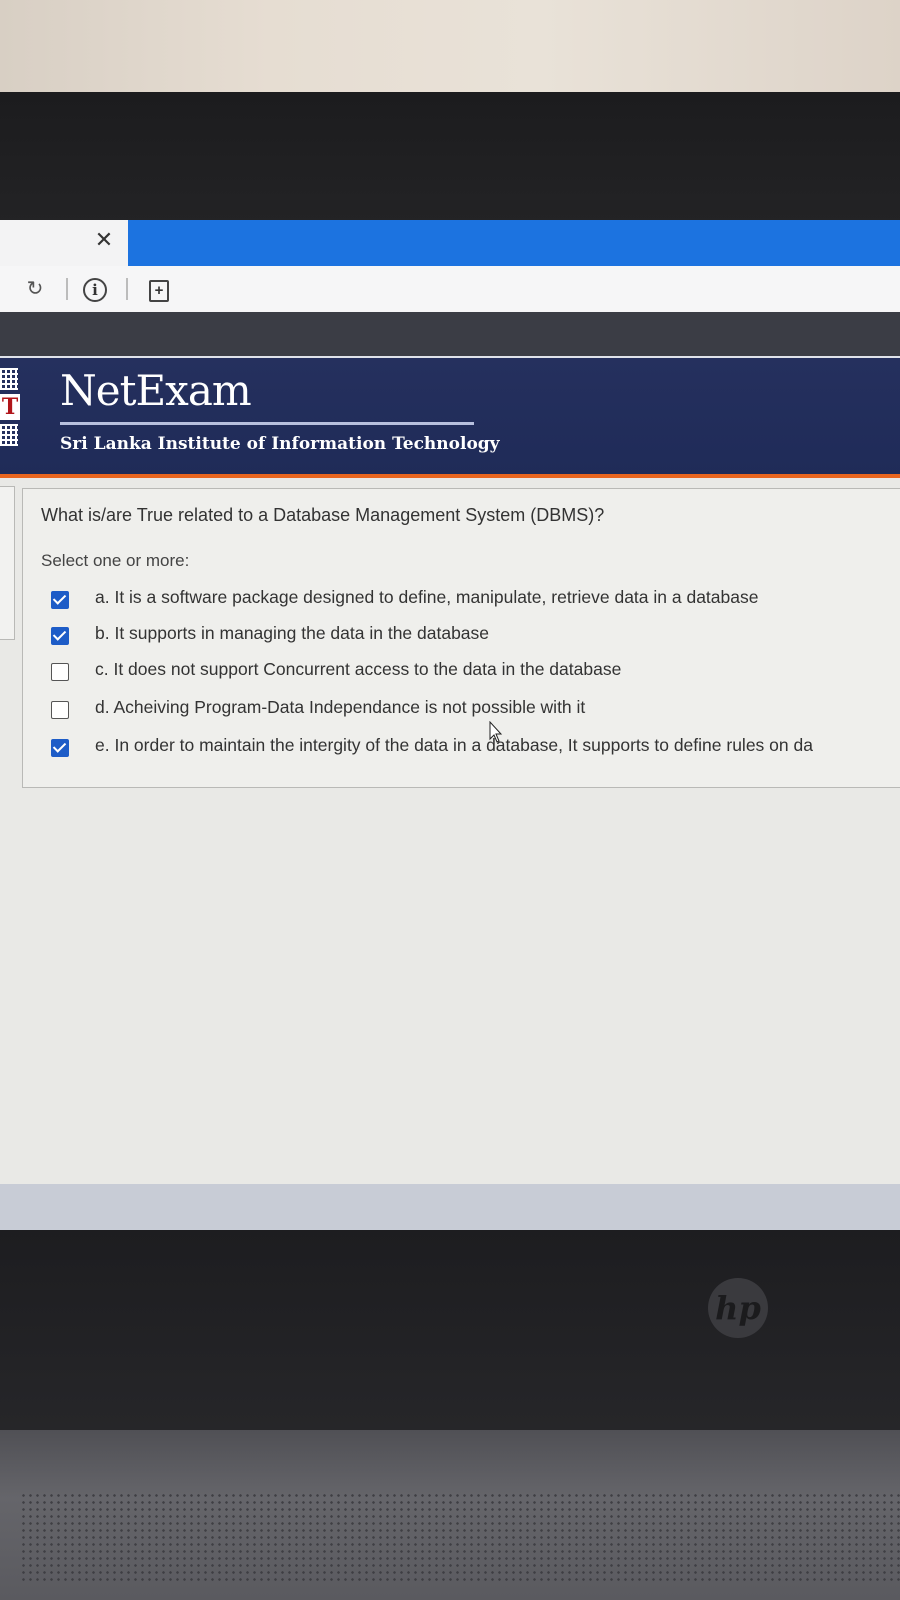 This screenshot has width=900, height=1600. I want to click on info-icon-glyph: i, so click(95, 290).